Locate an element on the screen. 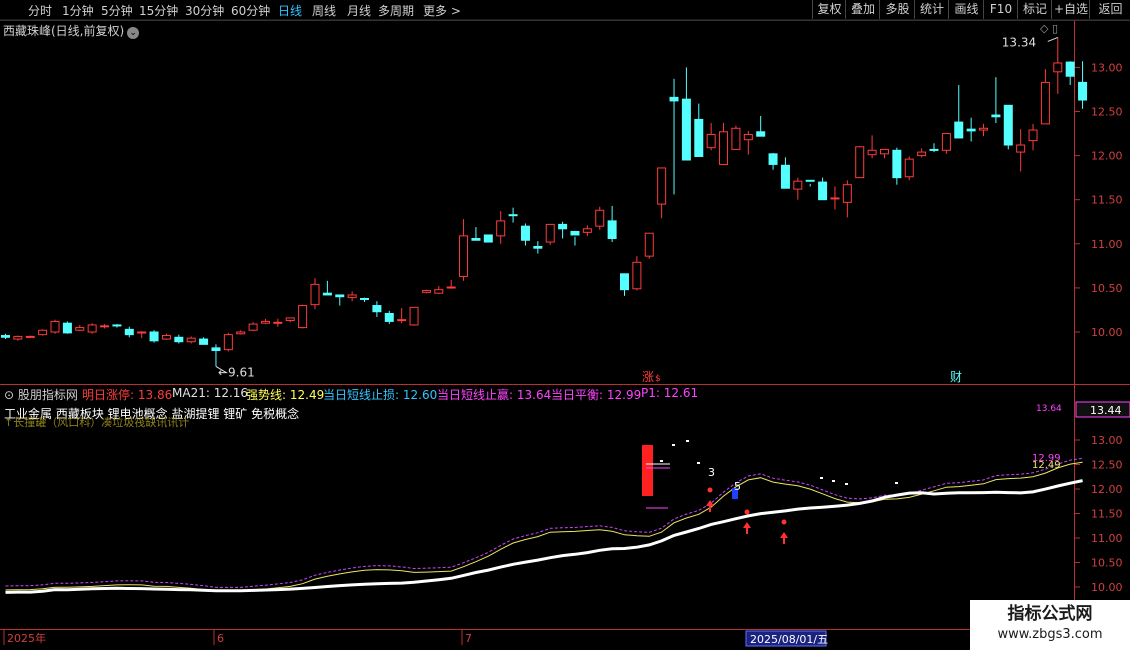 This screenshot has width=1130, height=650. chart-title: 西藏珠峰(日线,前复权) ⌄ is located at coordinates (71, 30).